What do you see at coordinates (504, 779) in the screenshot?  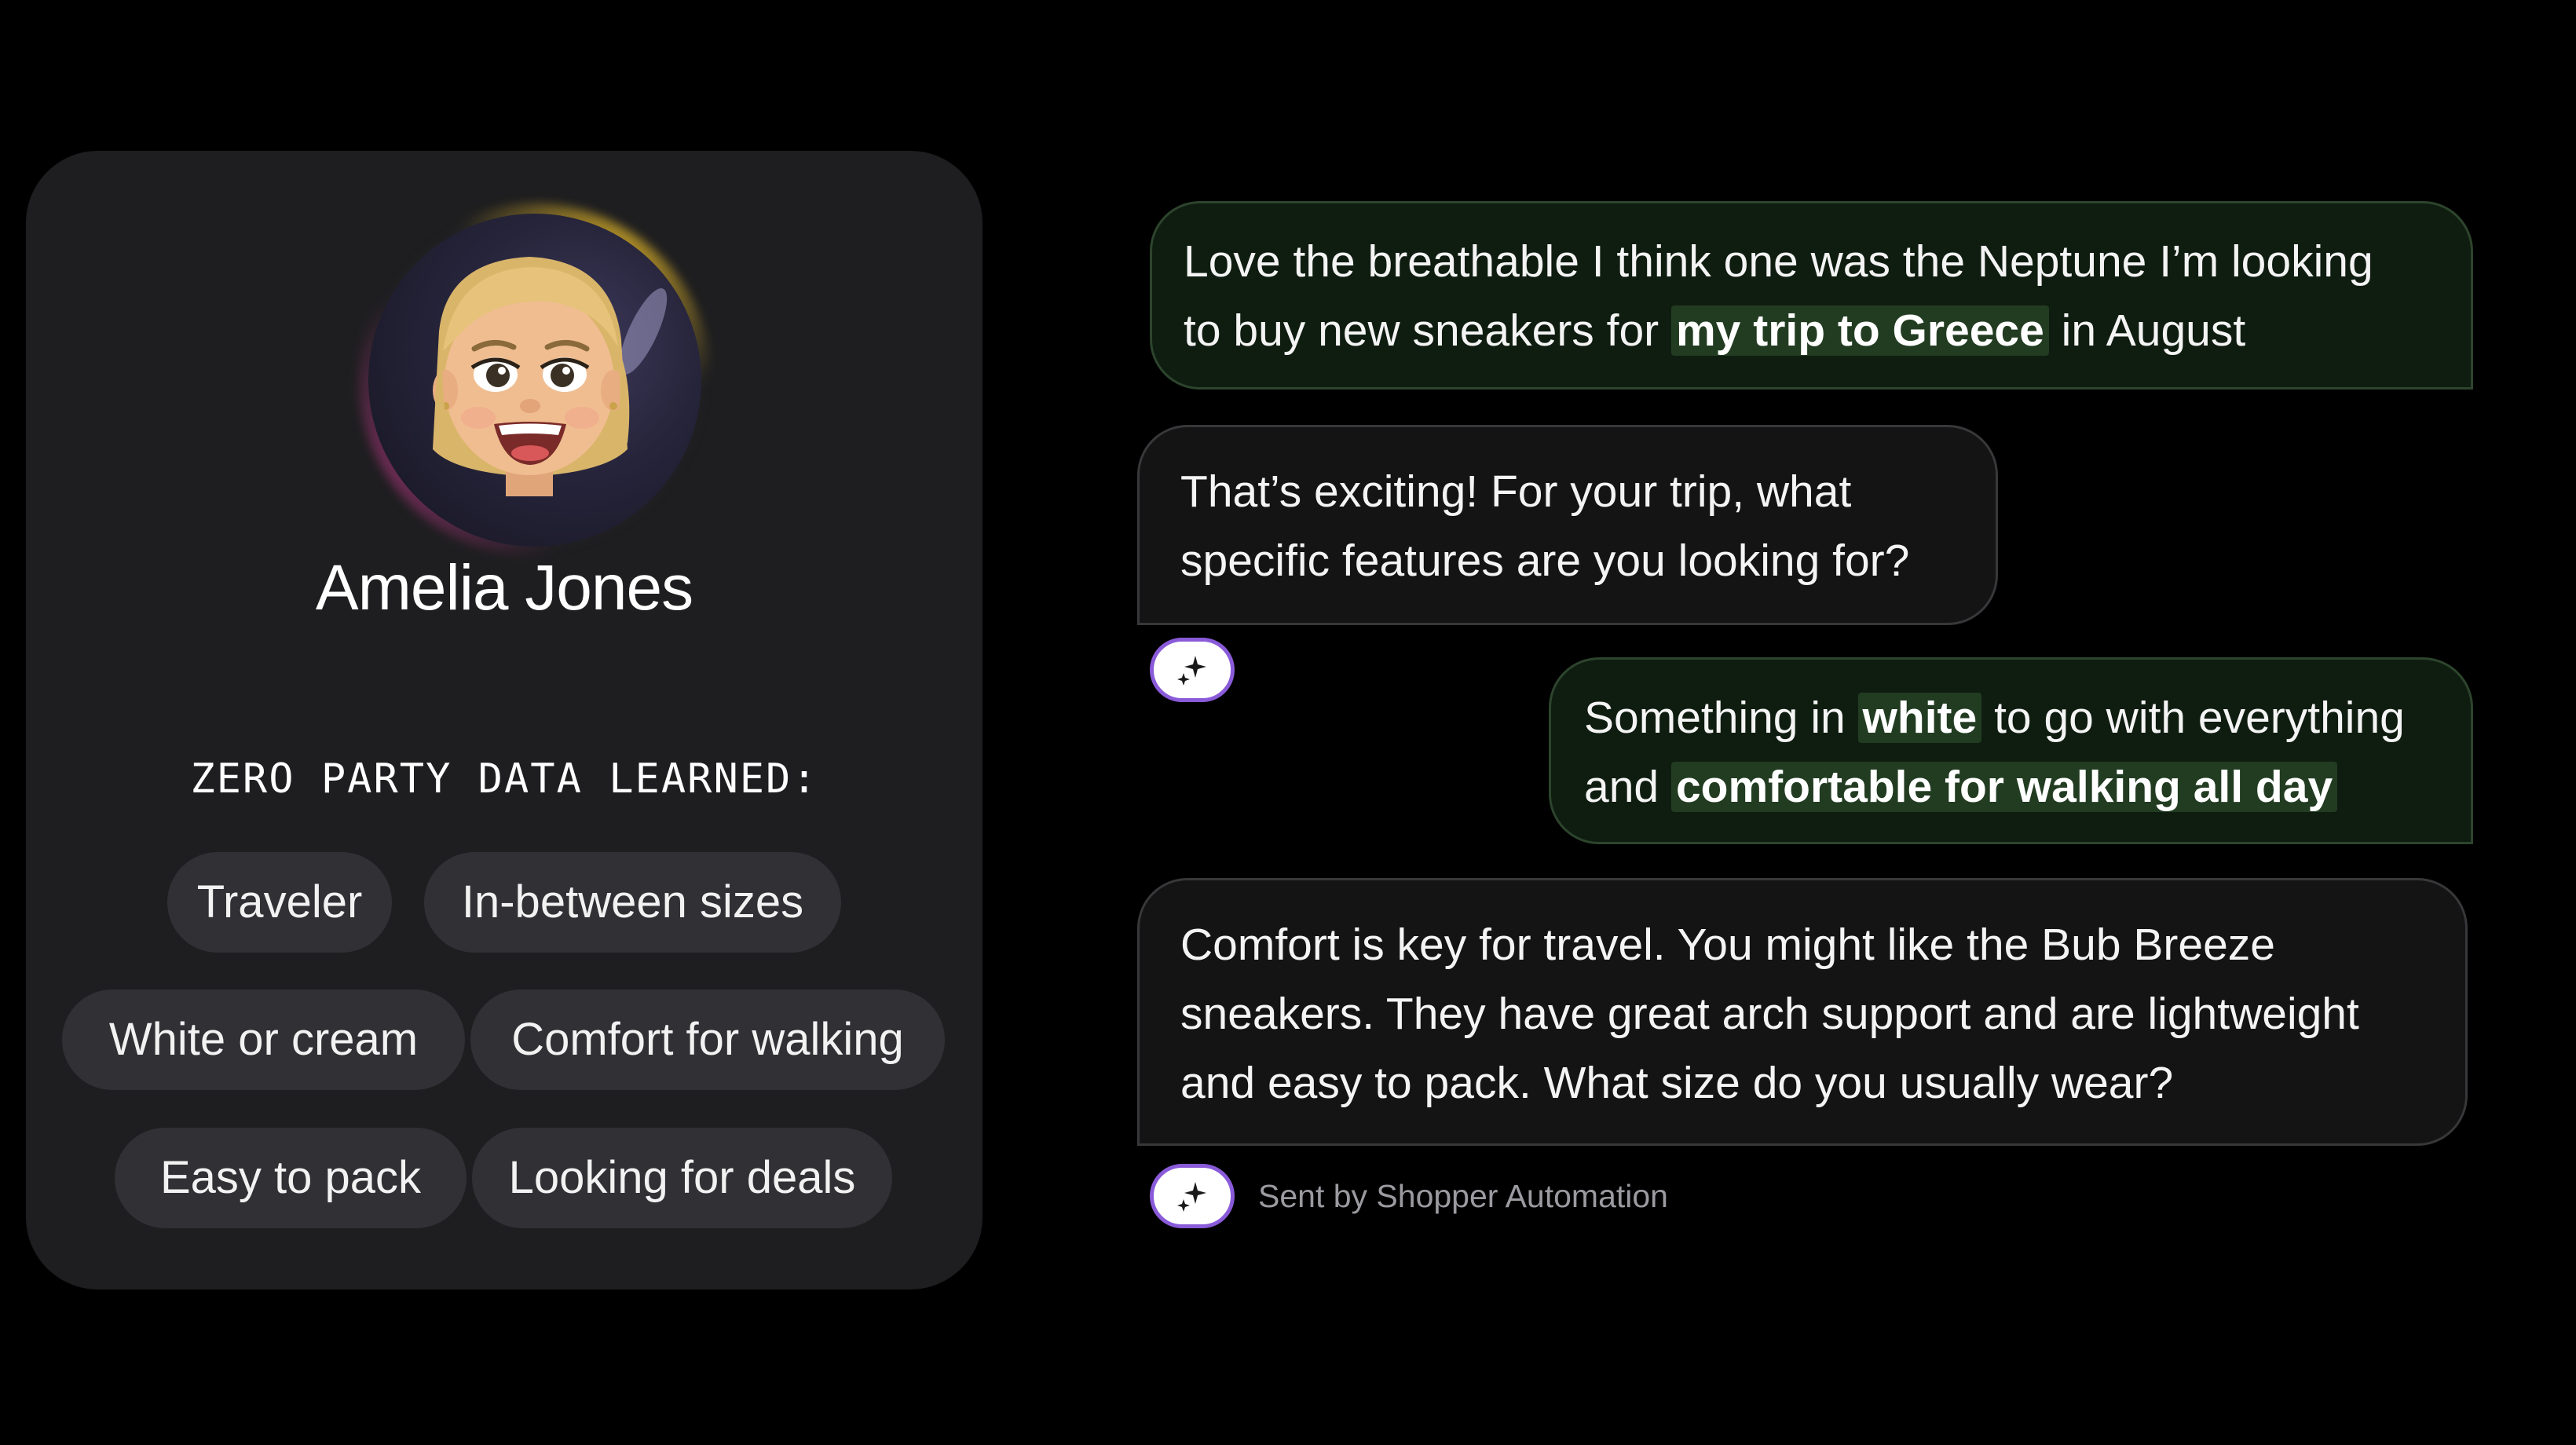 I see `zero-party-data-heading: ZERO PARTY DATA LEARNED:` at bounding box center [504, 779].